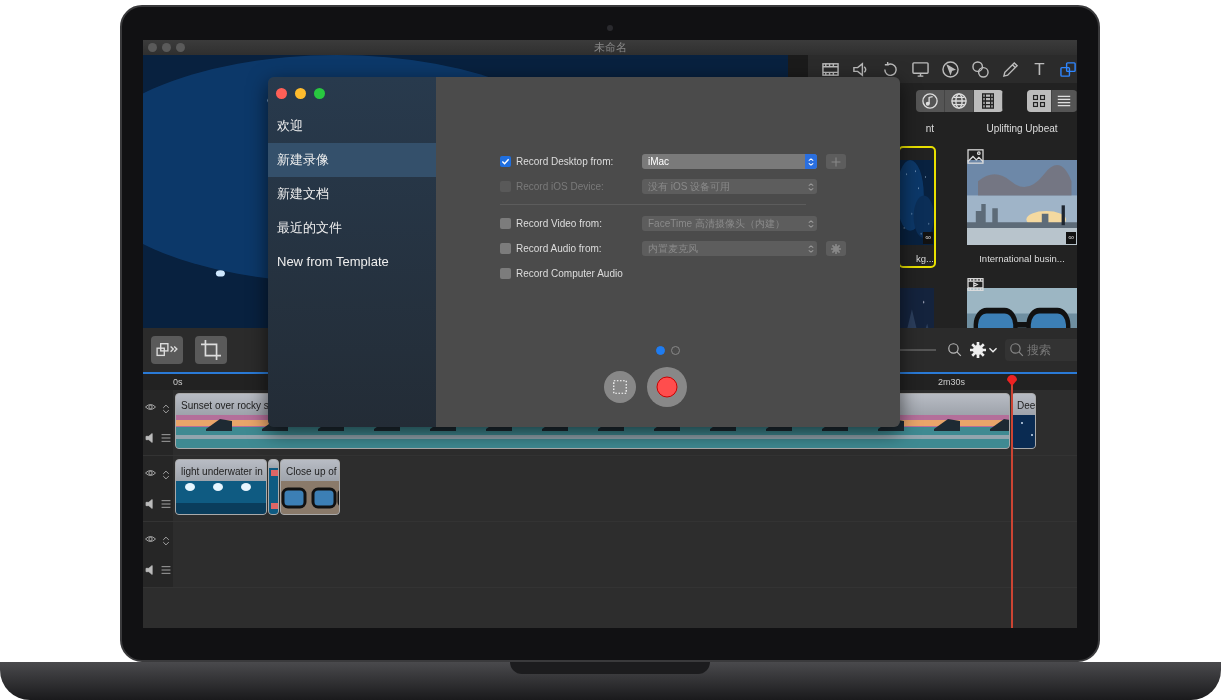 The image size is (1221, 700). I want to click on sidebar-item: 新建文档, so click(352, 194).